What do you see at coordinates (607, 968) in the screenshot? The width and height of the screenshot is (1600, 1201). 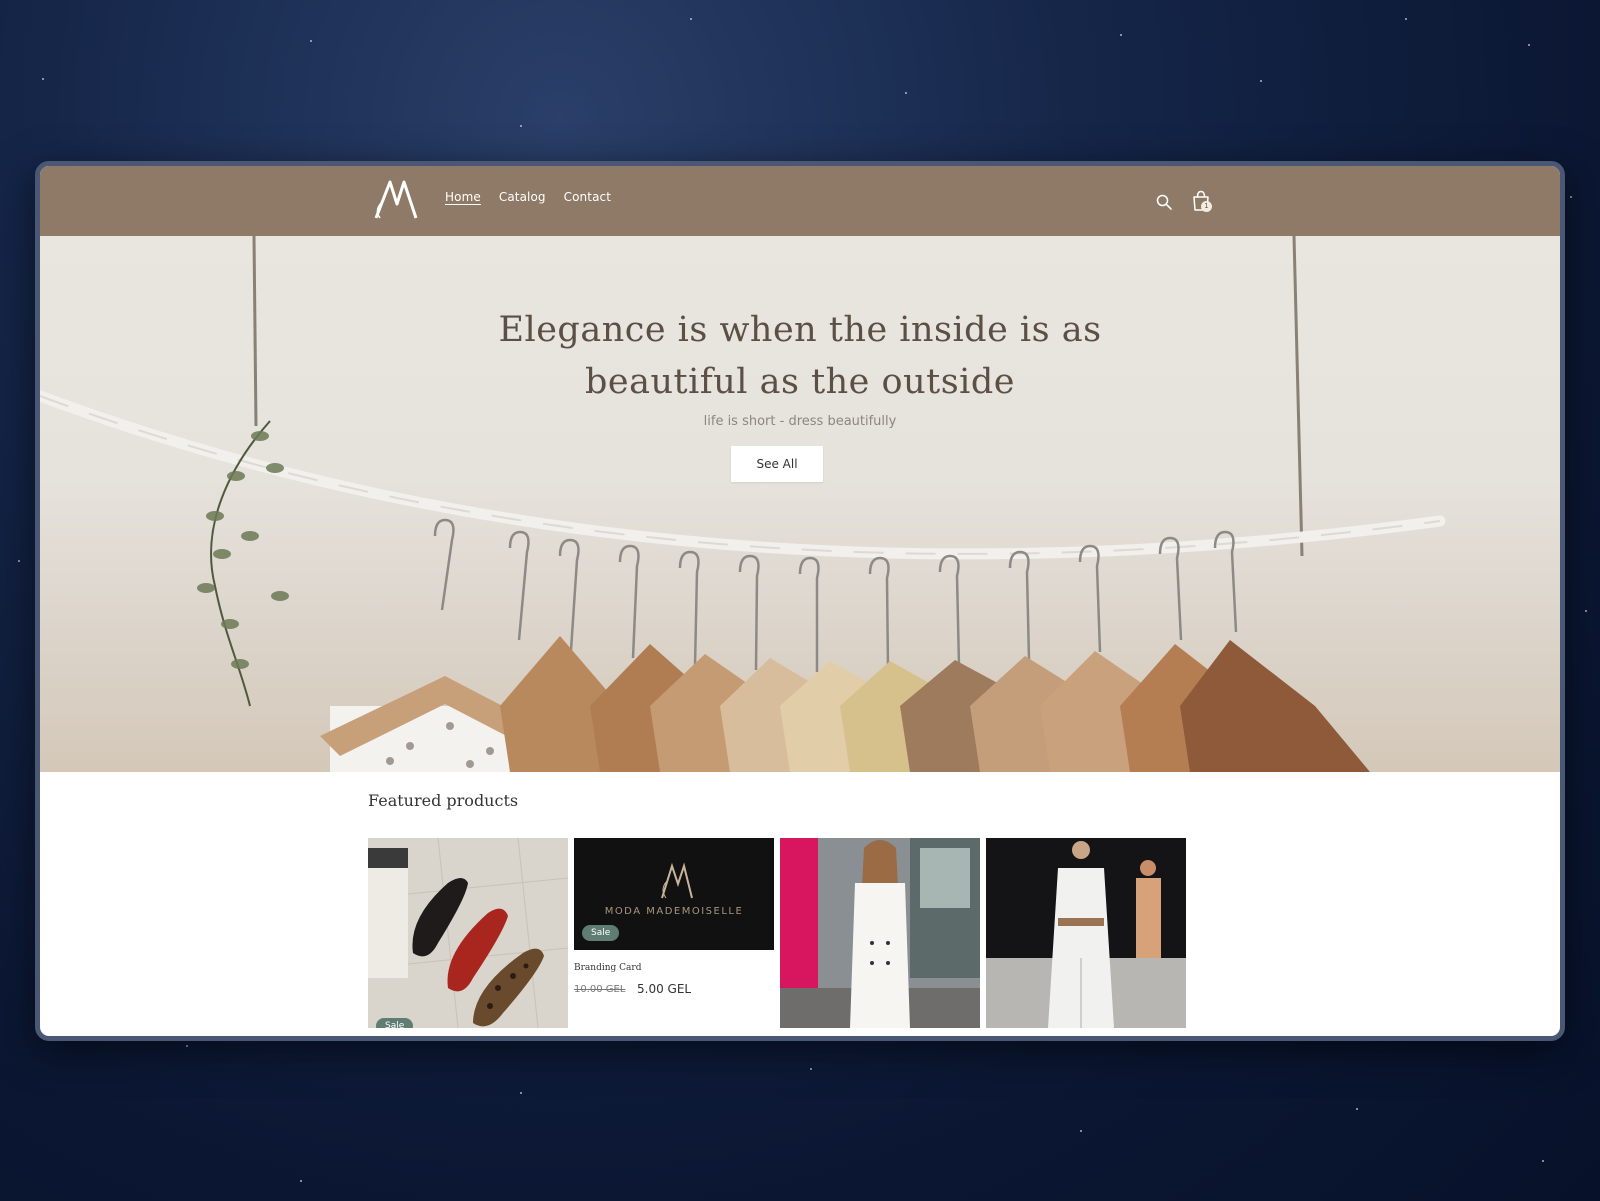 I see `product-name: Branding Card` at bounding box center [607, 968].